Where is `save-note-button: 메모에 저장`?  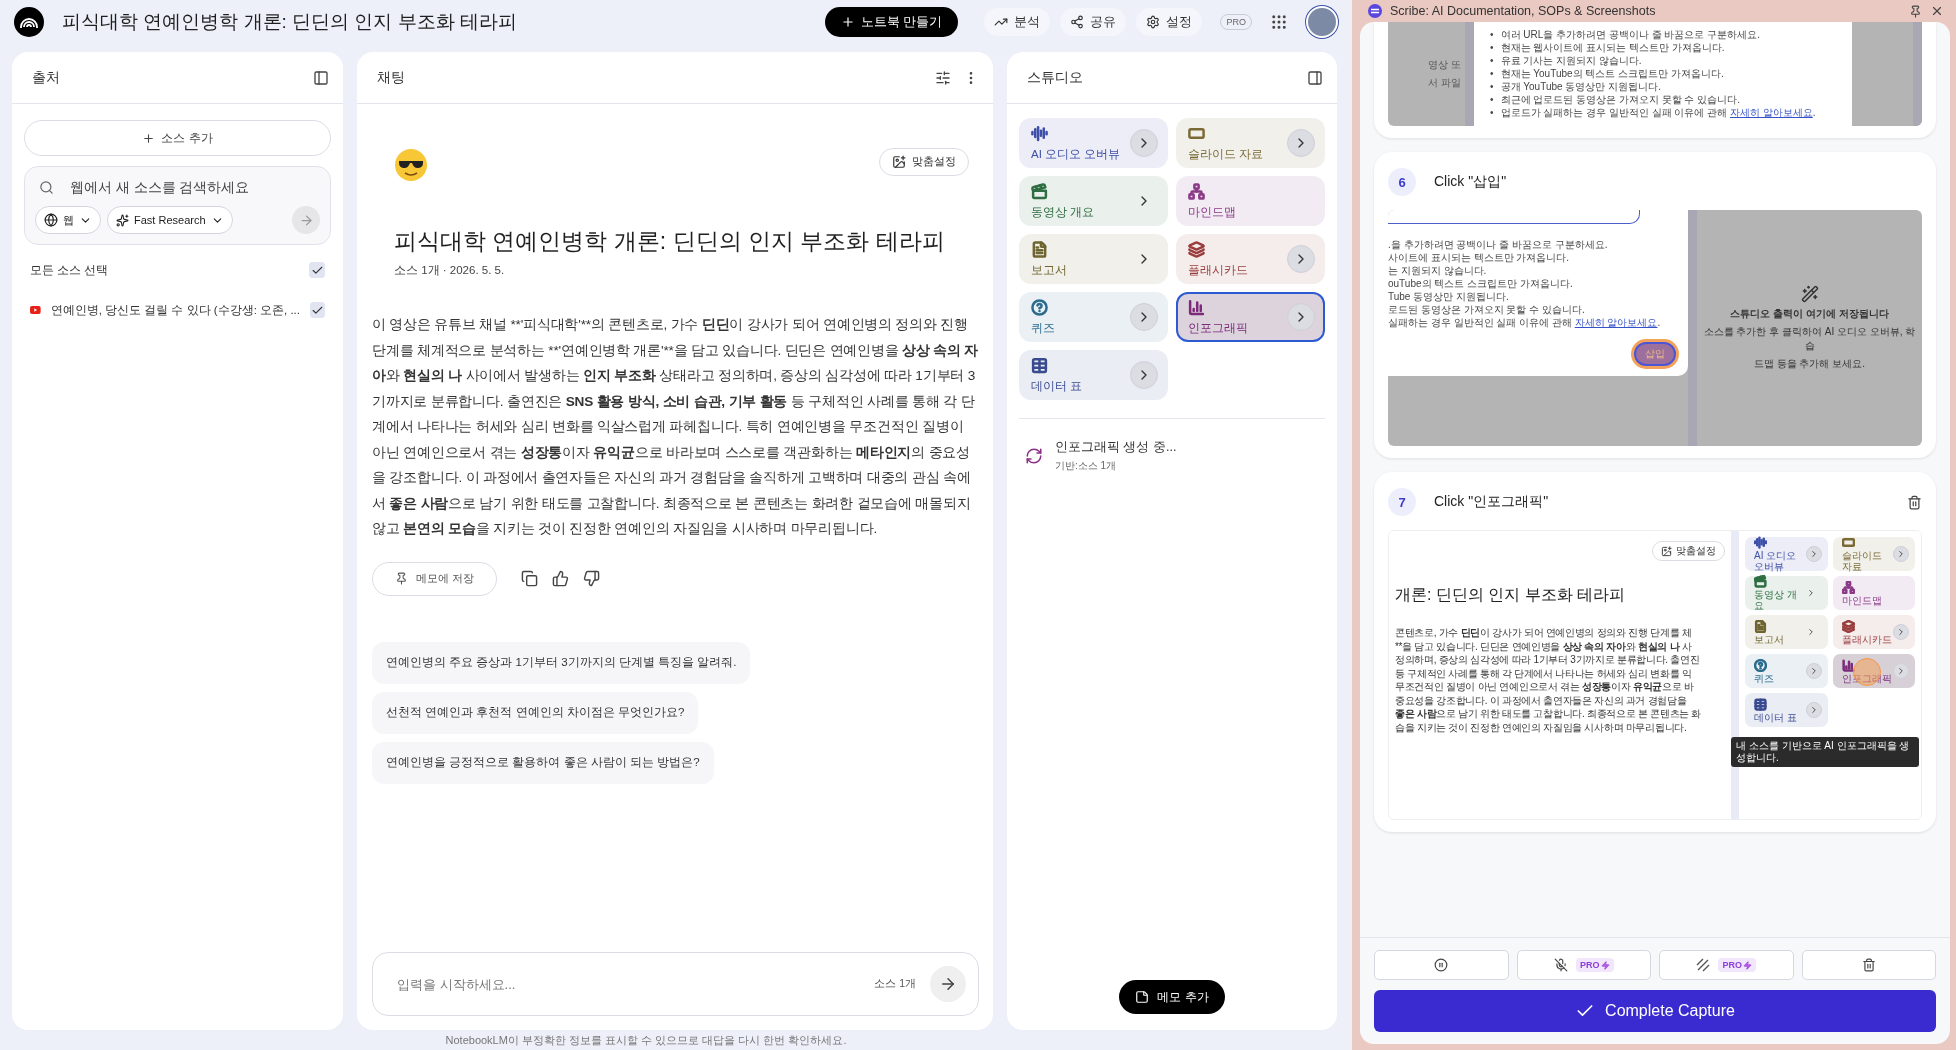 save-note-button: 메모에 저장 is located at coordinates (434, 578).